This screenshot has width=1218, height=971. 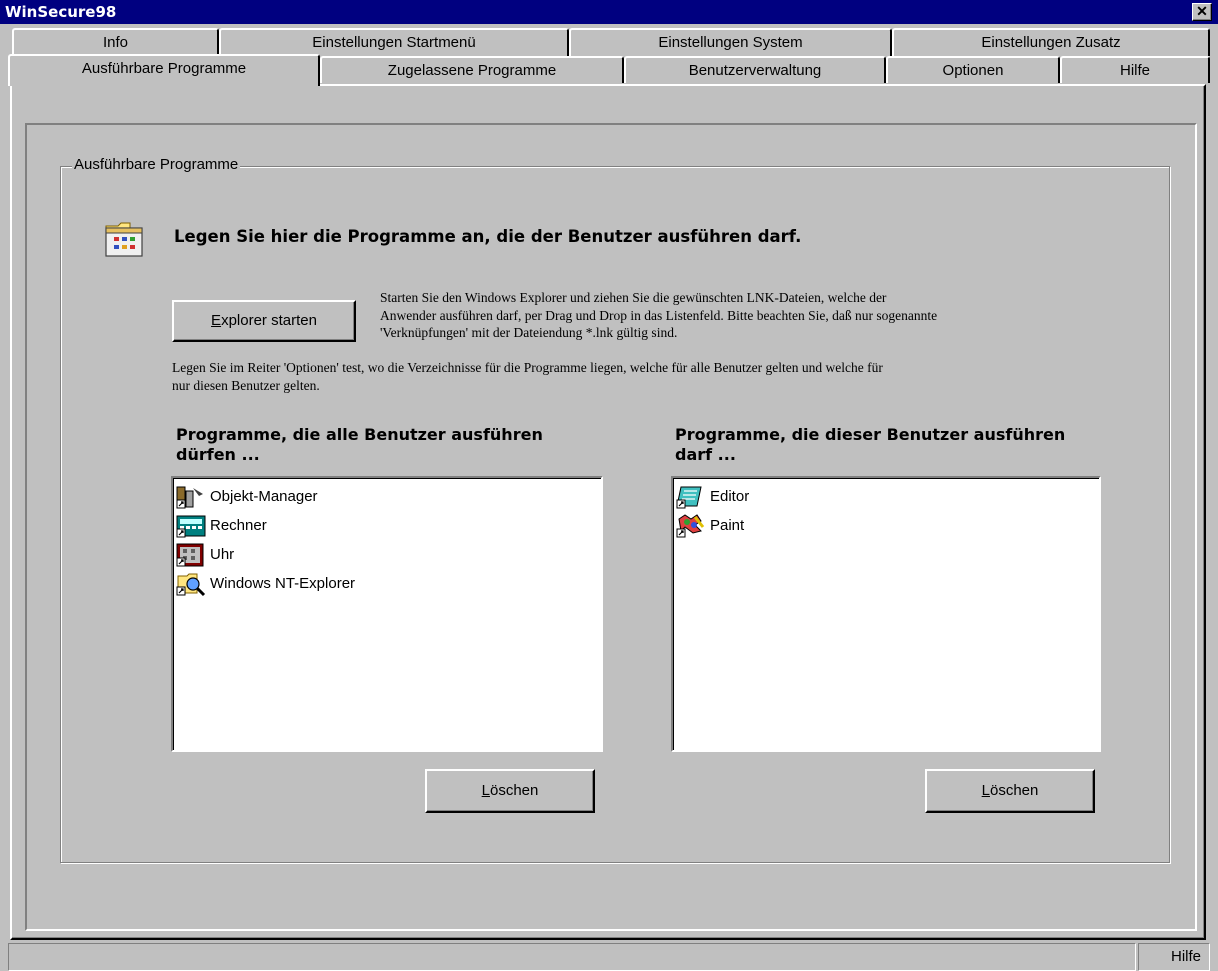 I want to click on tab-ausfuehrbare-programme: Ausführbare Programme, so click(x=164, y=70).